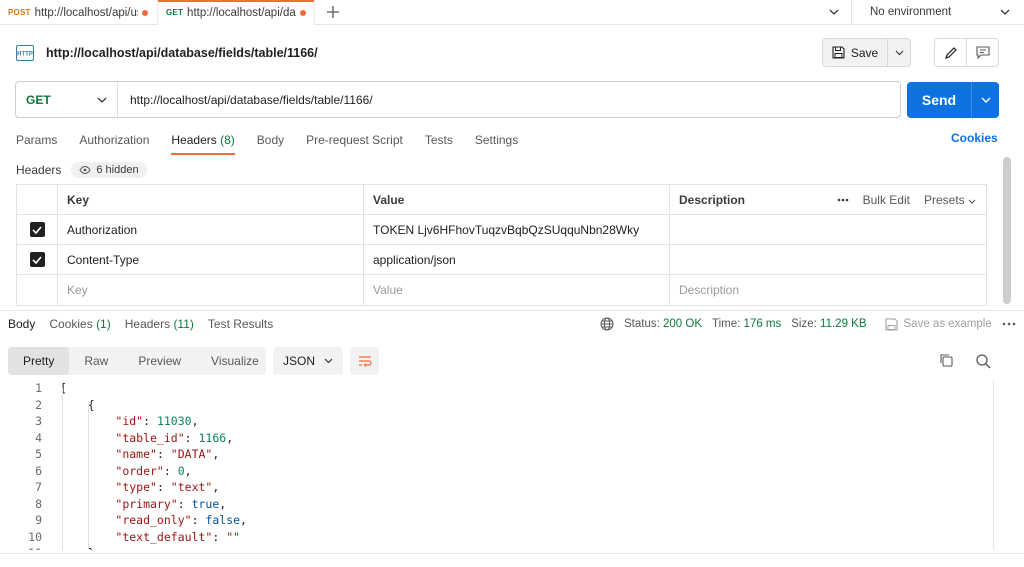 Image resolution: width=1024 pixels, height=567 pixels. I want to click on header-value-cell: TOKEN Ljv6HFhovTuqzvBqbQzSUqquNbn28Wky, so click(517, 229).